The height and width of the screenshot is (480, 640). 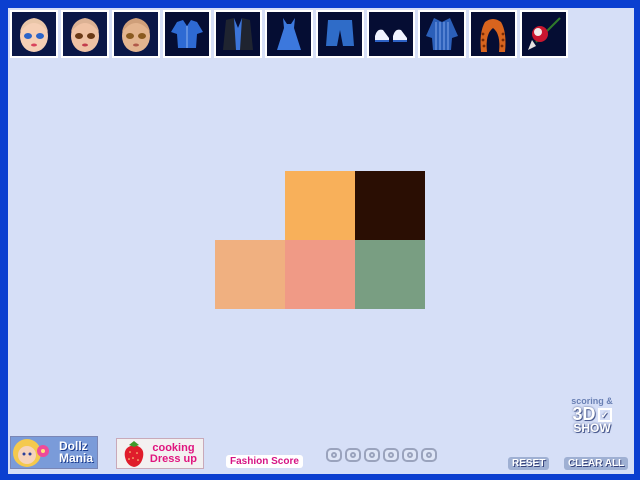 I want to click on blue-dress-icon, so click(x=289, y=34).